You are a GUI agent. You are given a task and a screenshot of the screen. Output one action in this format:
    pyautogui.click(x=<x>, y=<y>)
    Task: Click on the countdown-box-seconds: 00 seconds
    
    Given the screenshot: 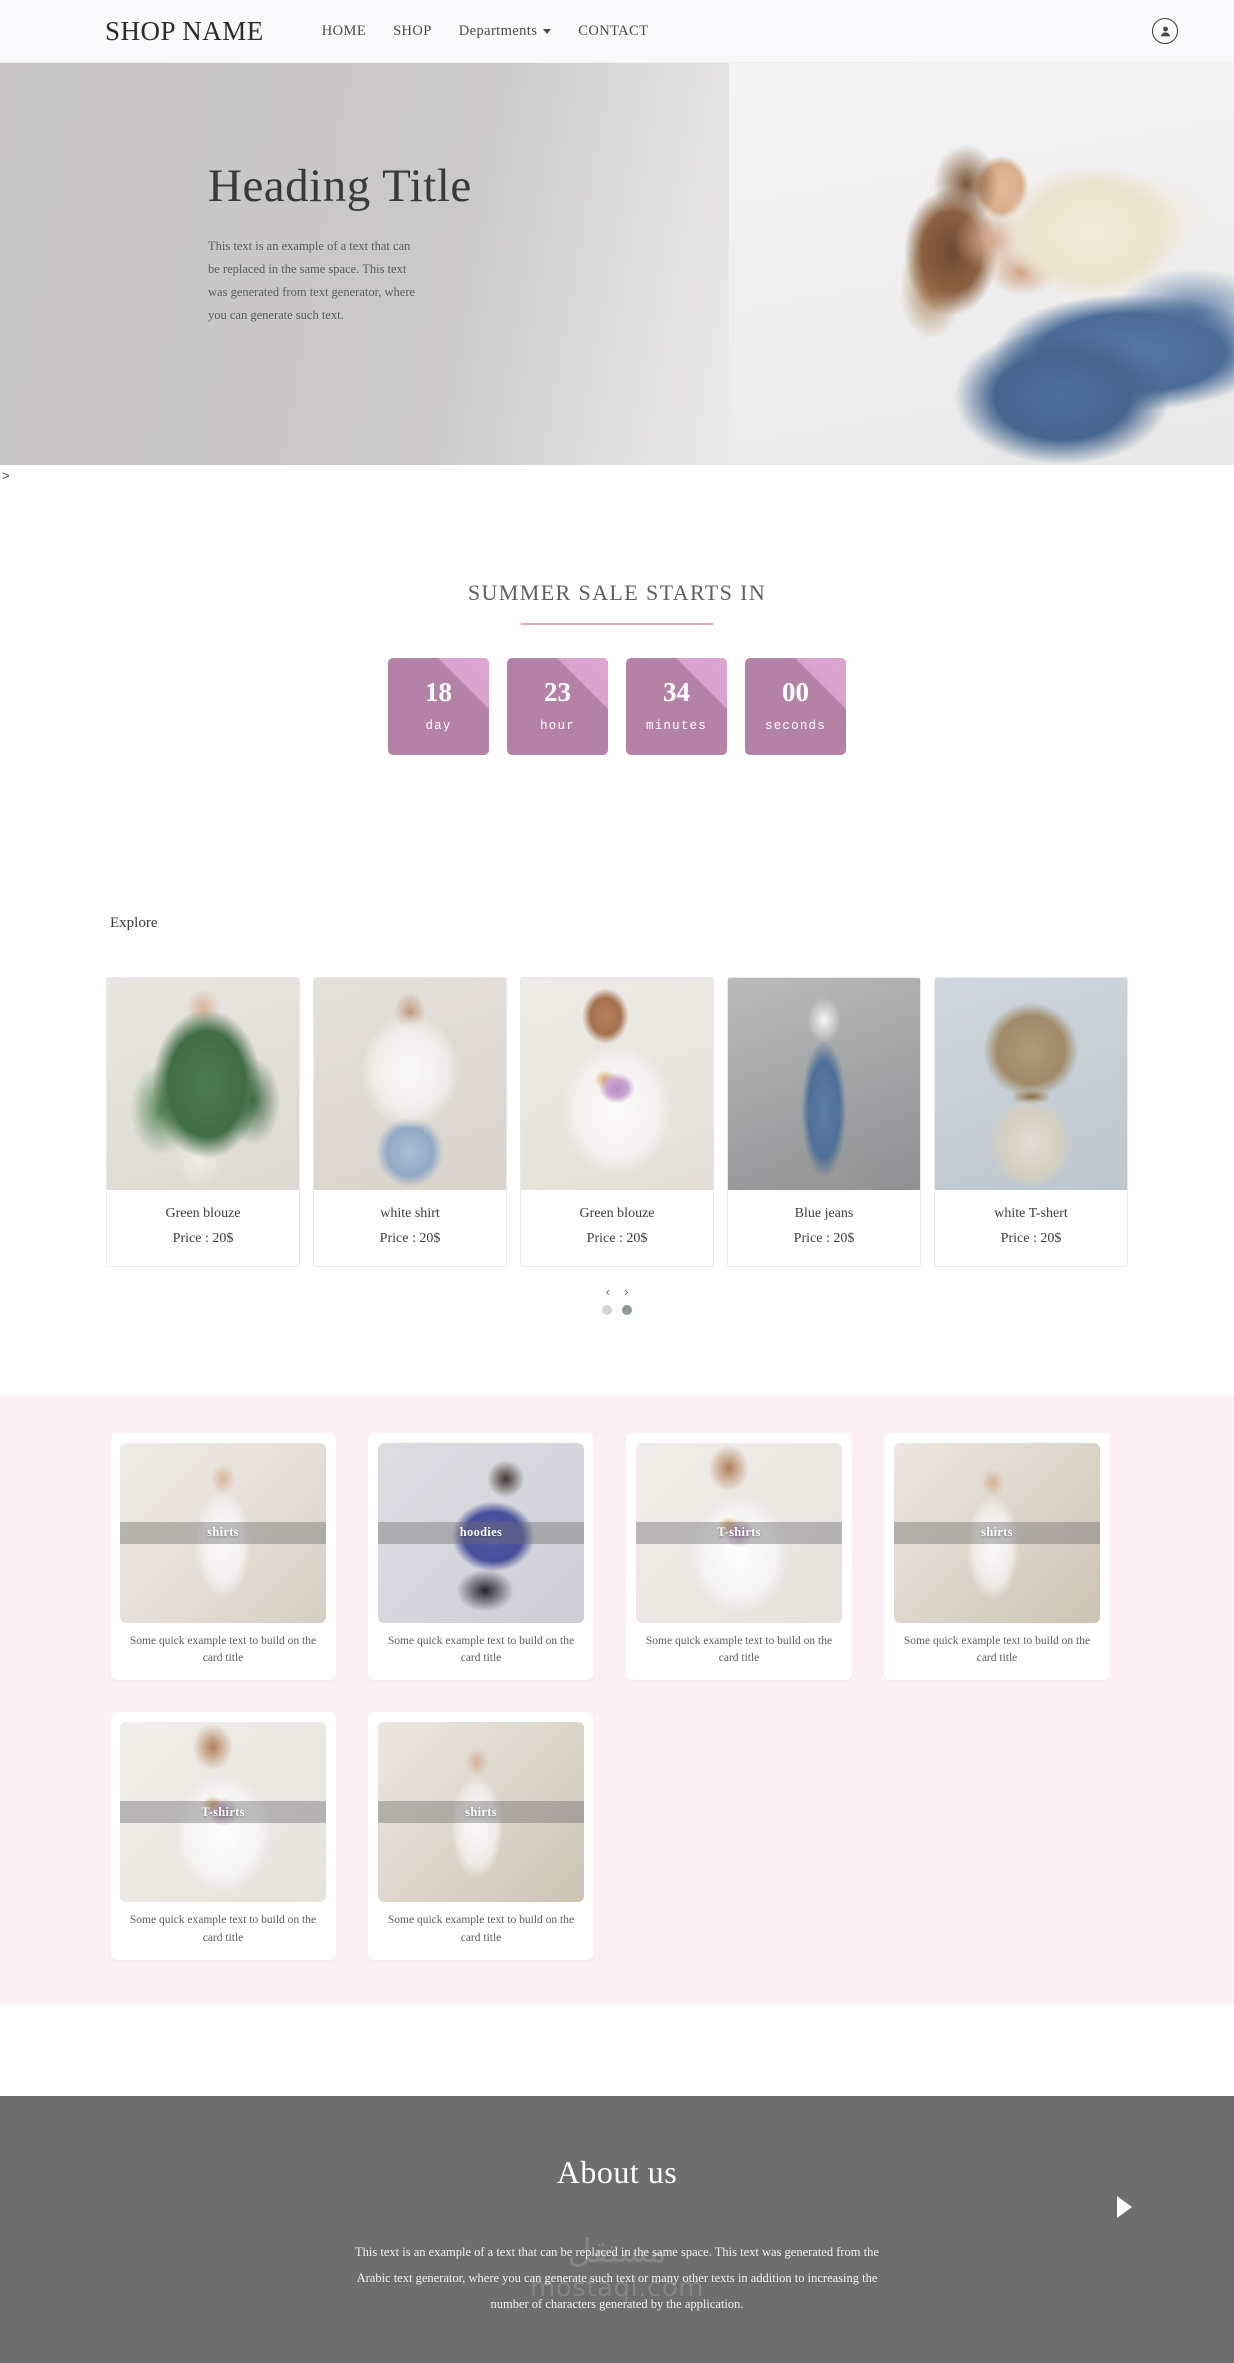 What is the action you would take?
    pyautogui.click(x=795, y=706)
    